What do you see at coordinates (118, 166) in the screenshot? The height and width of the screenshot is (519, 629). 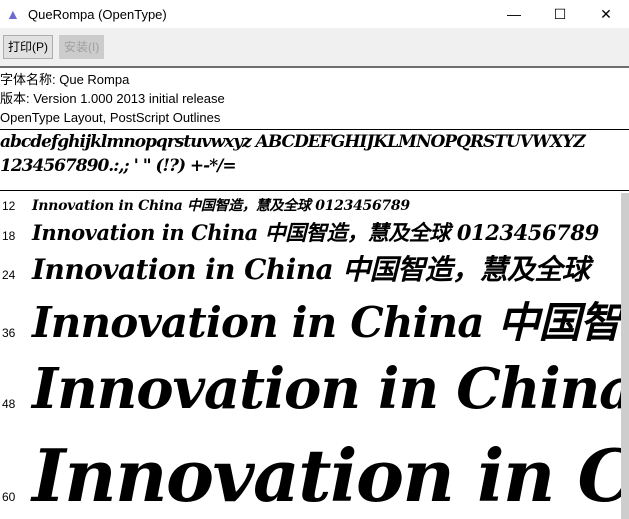 I see `charset-symbols: 1234567890.:,; ' " (!?) +-*/=` at bounding box center [118, 166].